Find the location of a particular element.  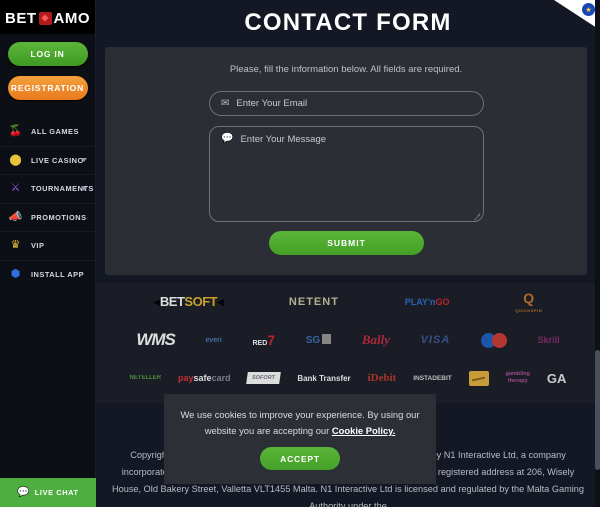

brand-name-right: AMO is located at coordinates (71, 18).